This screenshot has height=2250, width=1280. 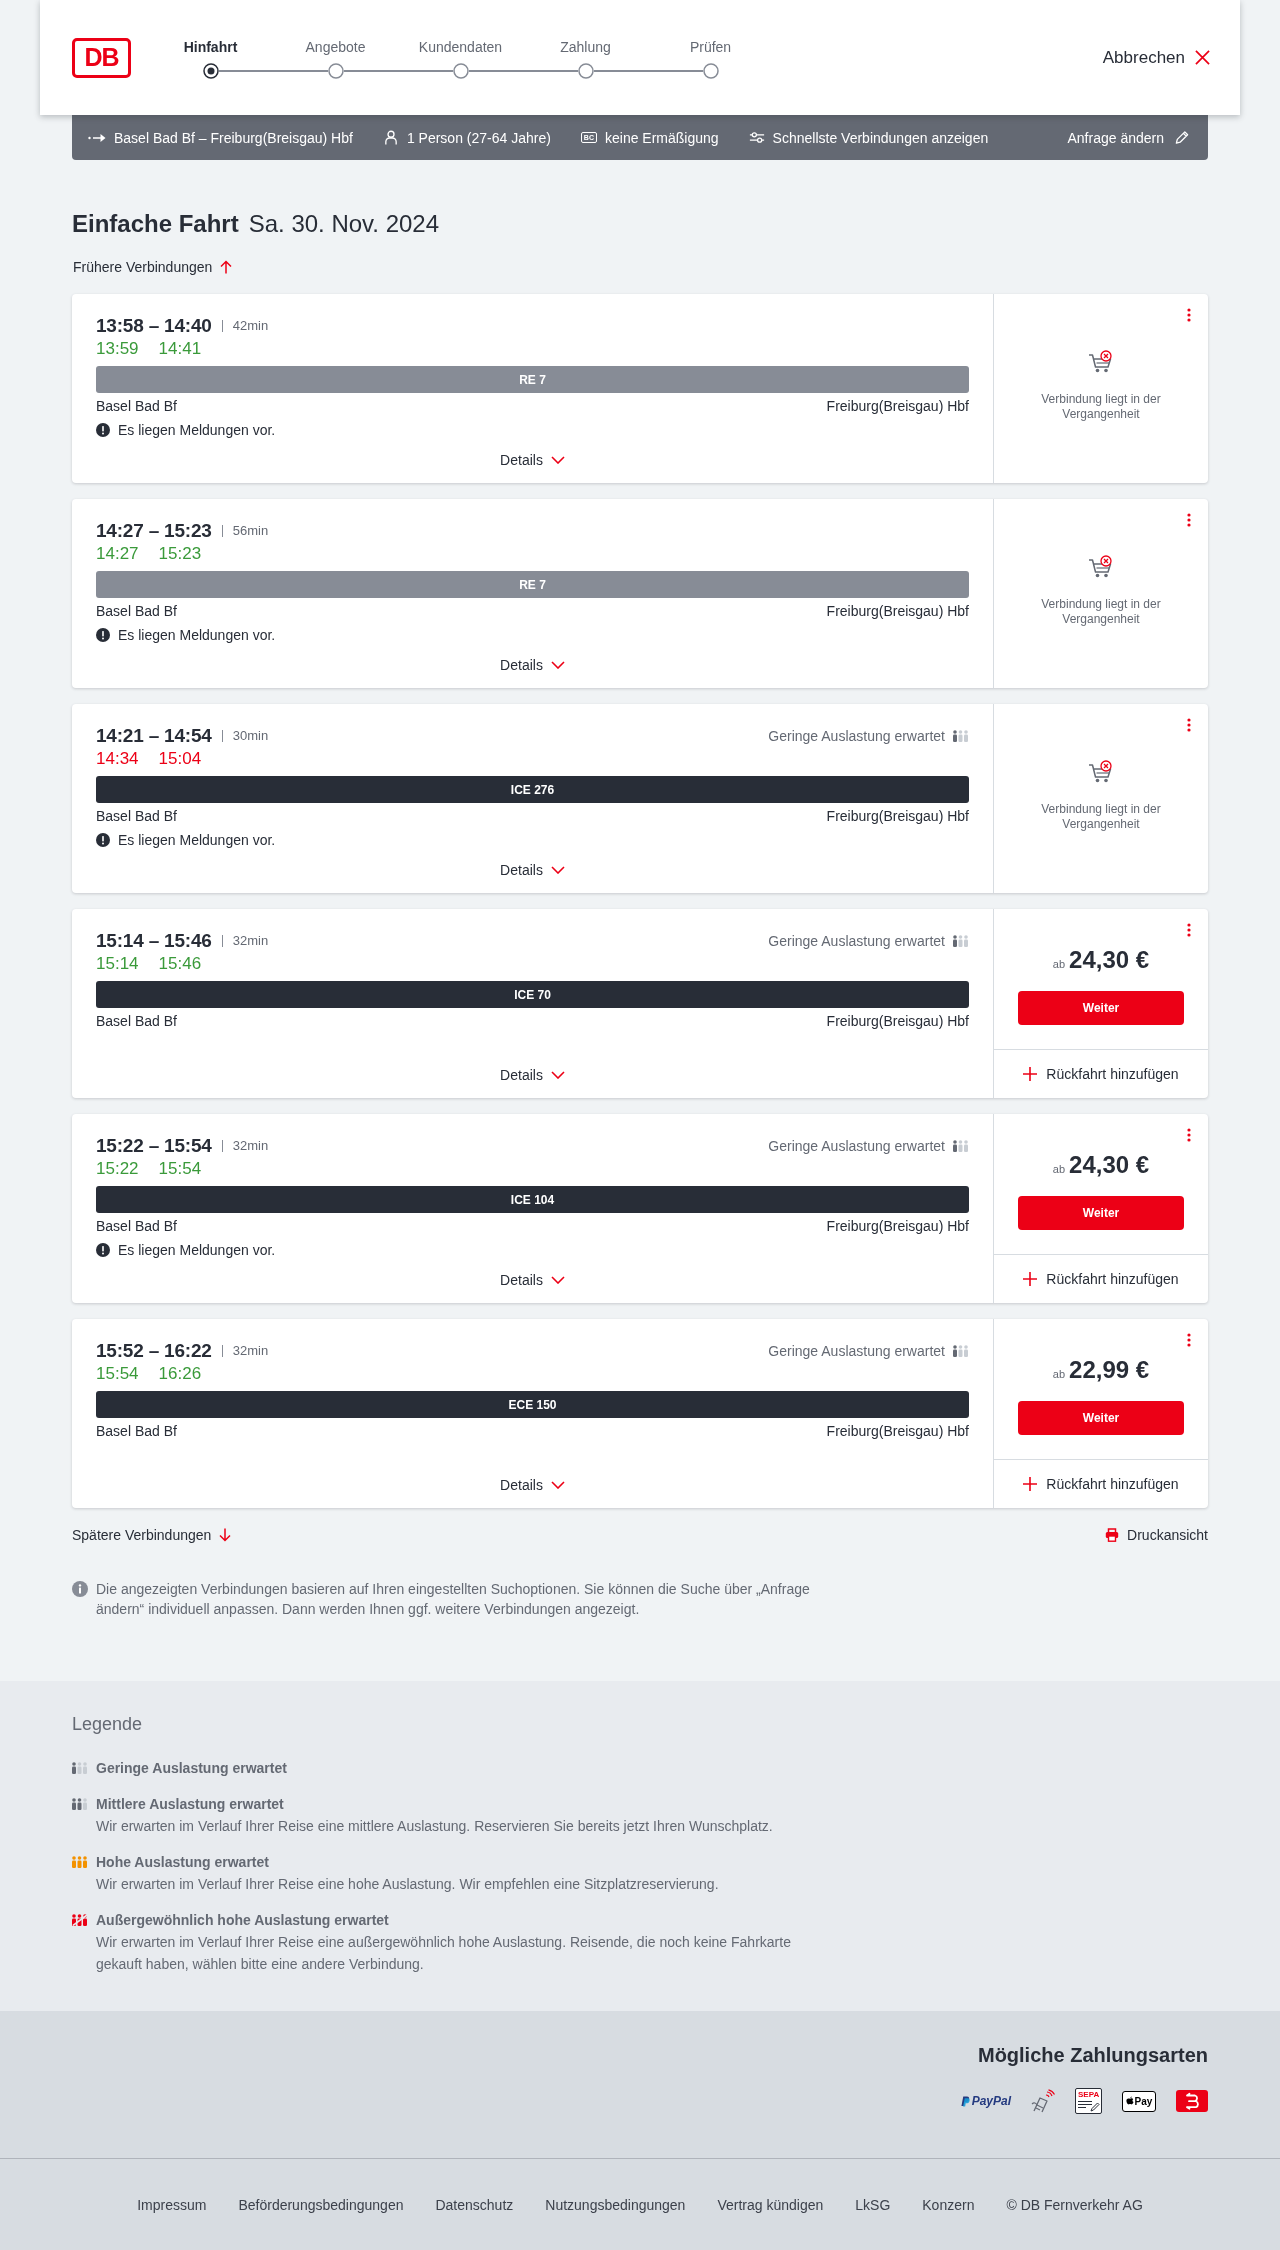 What do you see at coordinates (321, 2205) in the screenshot?
I see `footer-link: Beförderungsbedingungen` at bounding box center [321, 2205].